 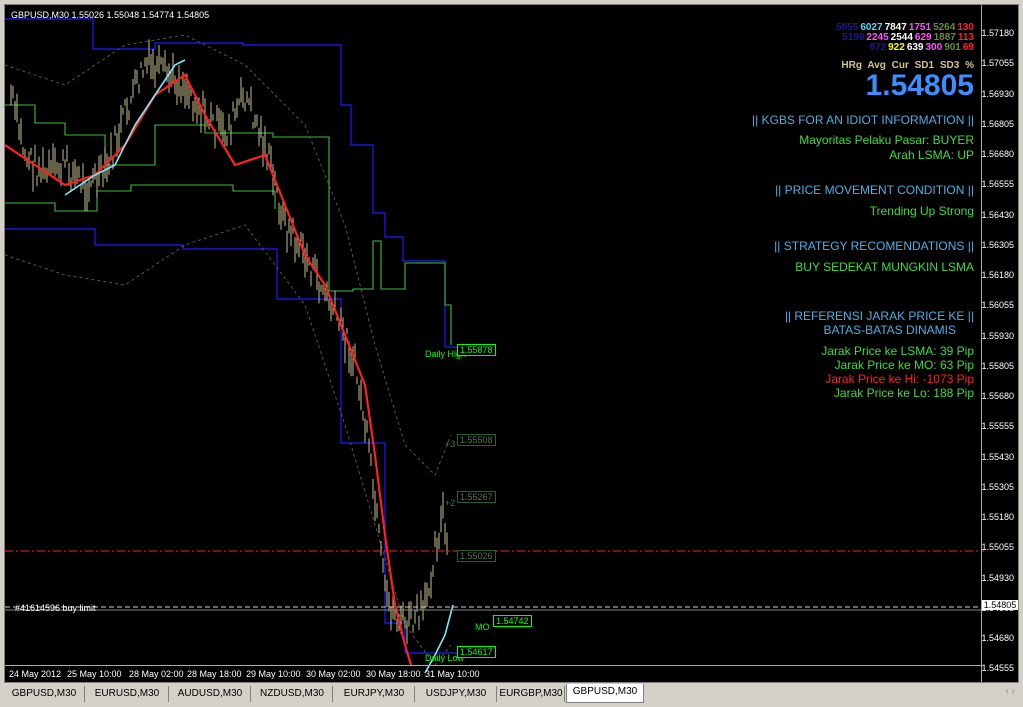 I want to click on band-plus2-label: +2, so click(x=450, y=503).